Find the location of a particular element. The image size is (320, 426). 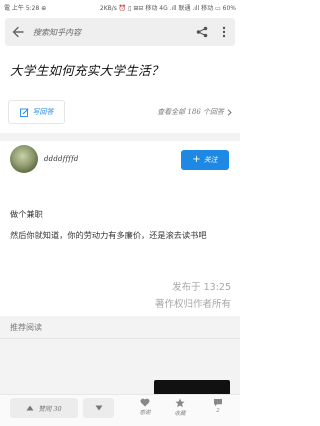

upvote-button: 赞同 30 is located at coordinates (44, 408).